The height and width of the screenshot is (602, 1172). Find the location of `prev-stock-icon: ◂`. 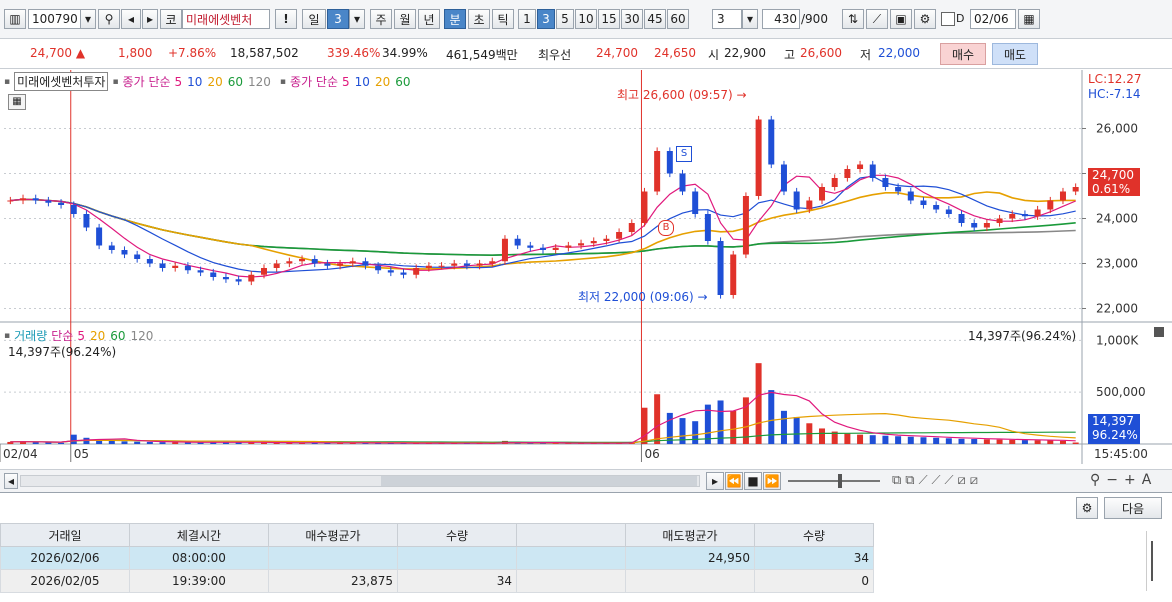

prev-stock-icon: ◂ is located at coordinates (131, 19).